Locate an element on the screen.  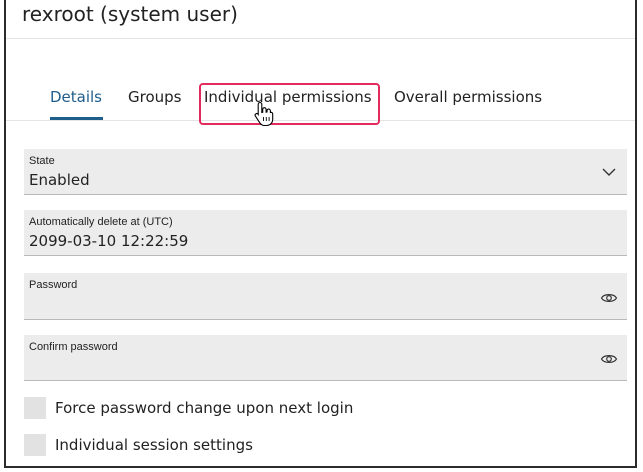
force-password-change-label: Force password change upon next login is located at coordinates (204, 408).